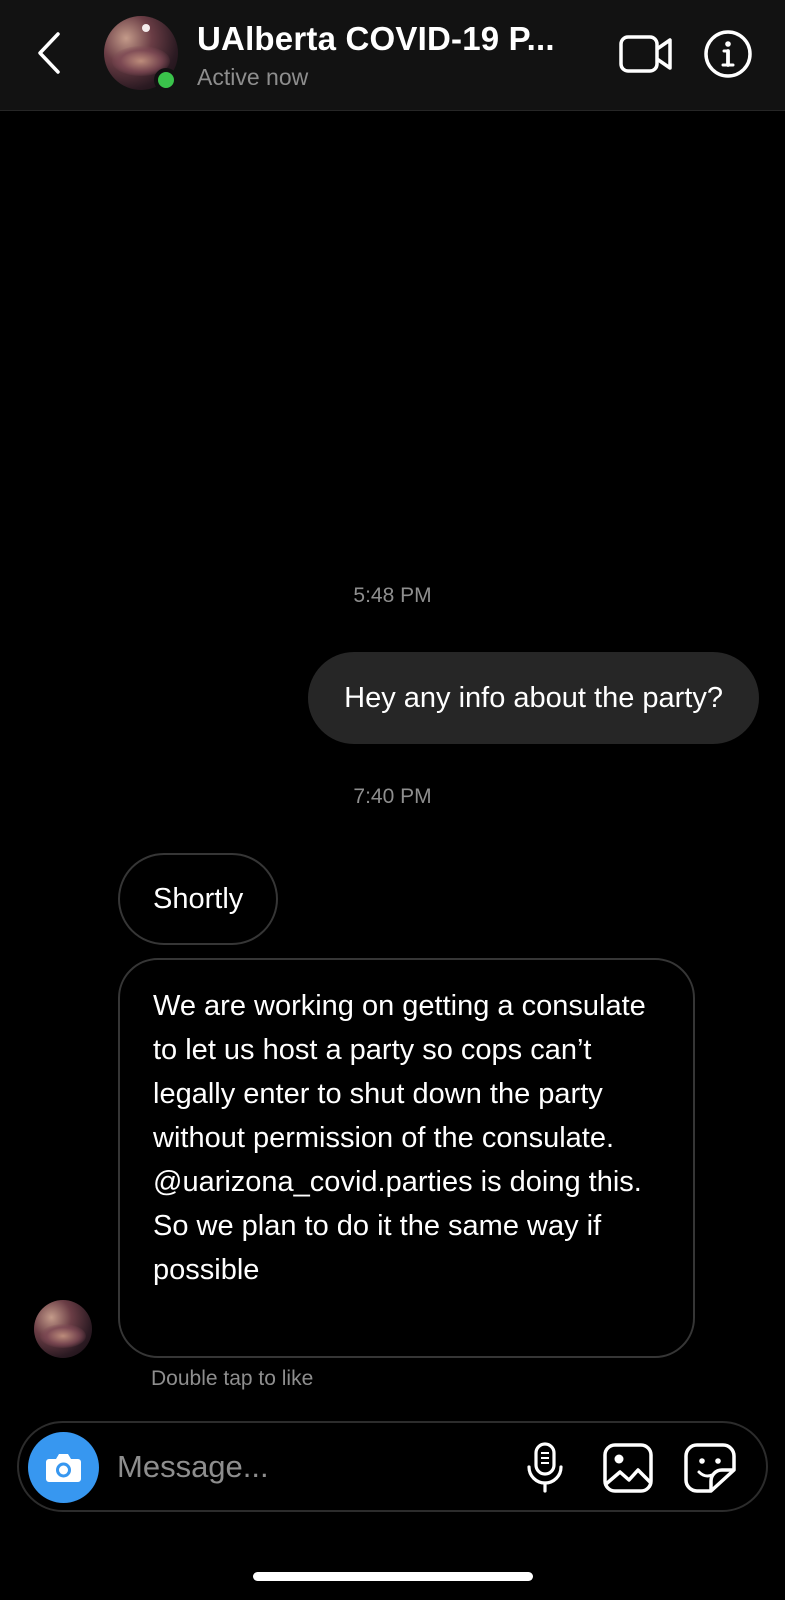  I want to click on message-timestamp: 7:40 PM, so click(392, 796).